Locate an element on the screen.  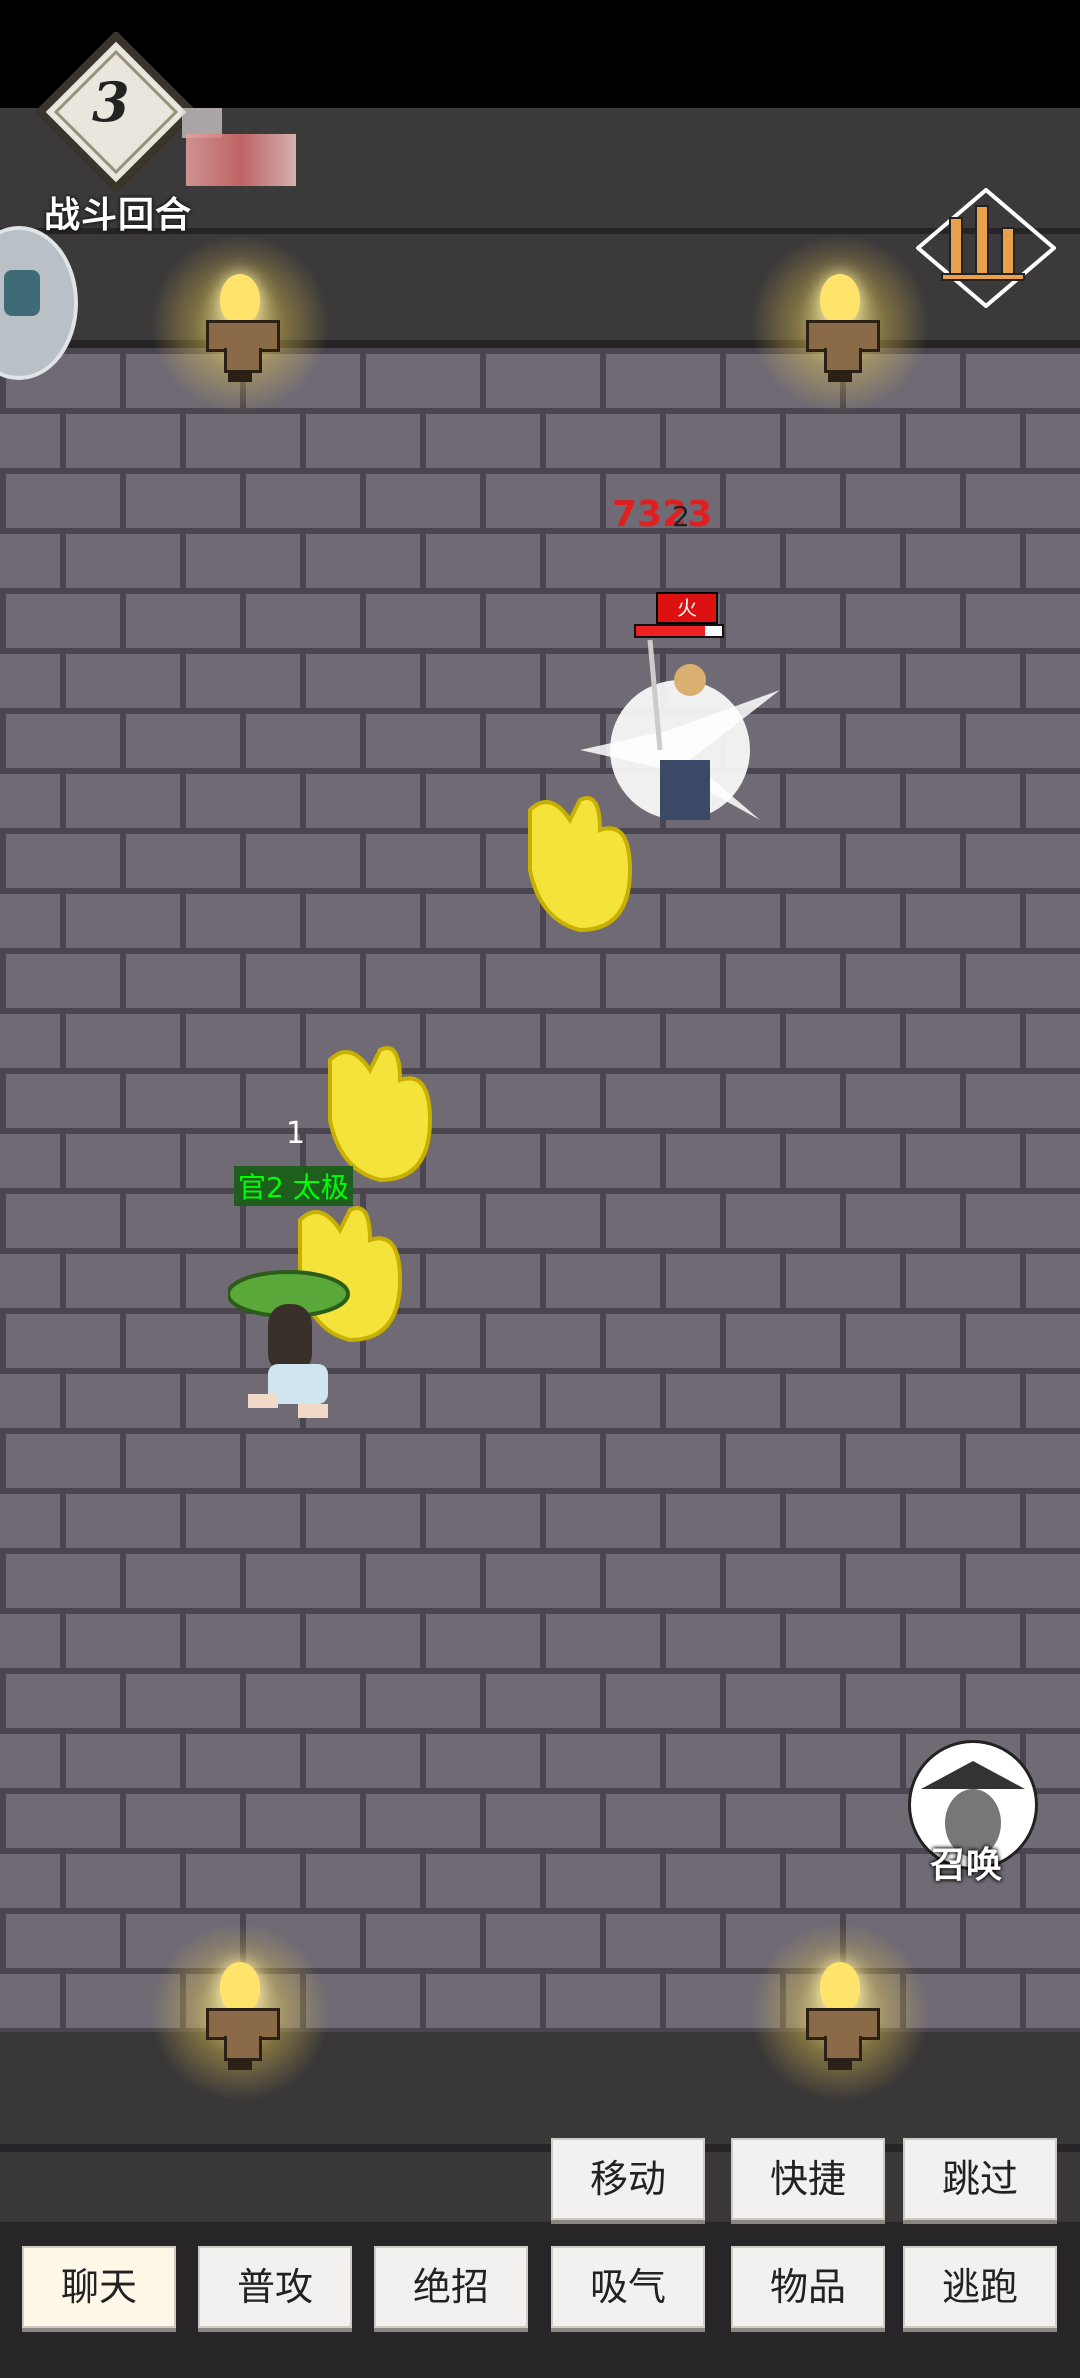
ultimate-button: 绝招 is located at coordinates (451, 2287).